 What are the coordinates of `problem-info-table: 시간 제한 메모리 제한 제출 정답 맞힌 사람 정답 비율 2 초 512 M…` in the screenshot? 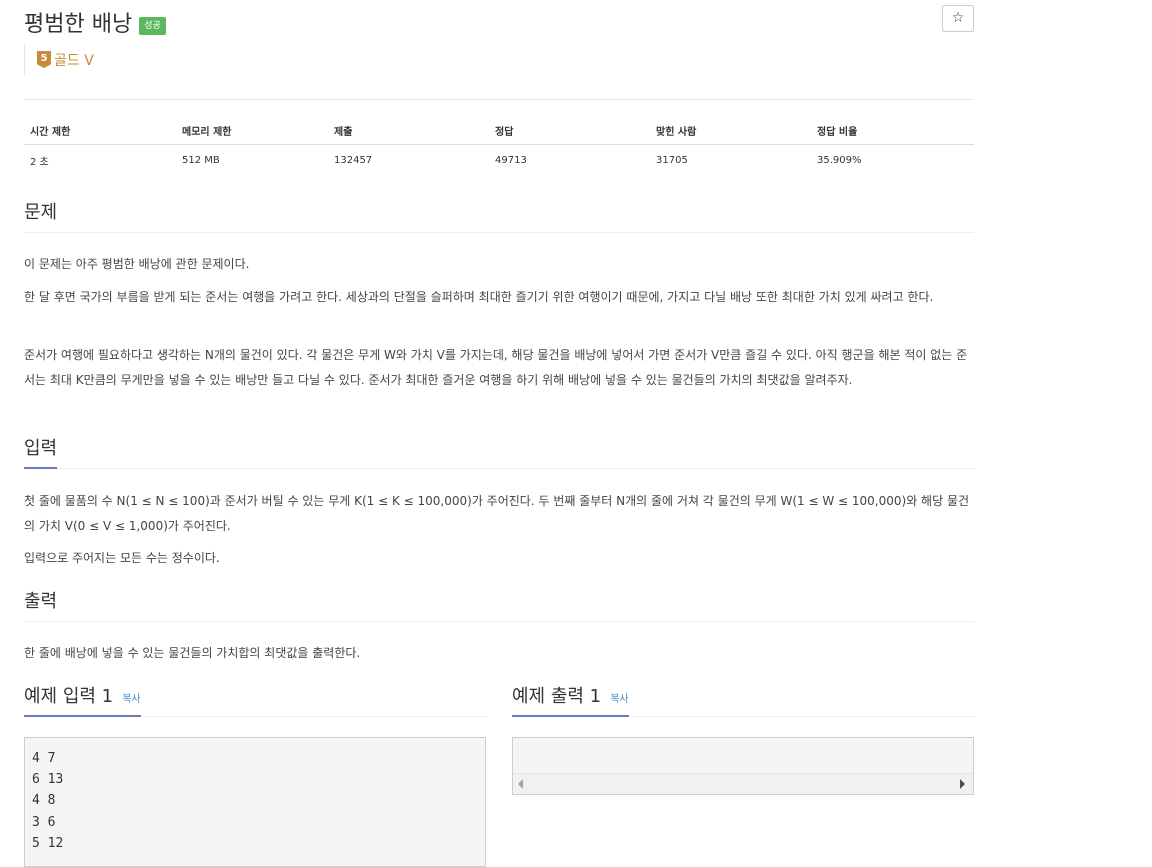 It's located at (499, 146).